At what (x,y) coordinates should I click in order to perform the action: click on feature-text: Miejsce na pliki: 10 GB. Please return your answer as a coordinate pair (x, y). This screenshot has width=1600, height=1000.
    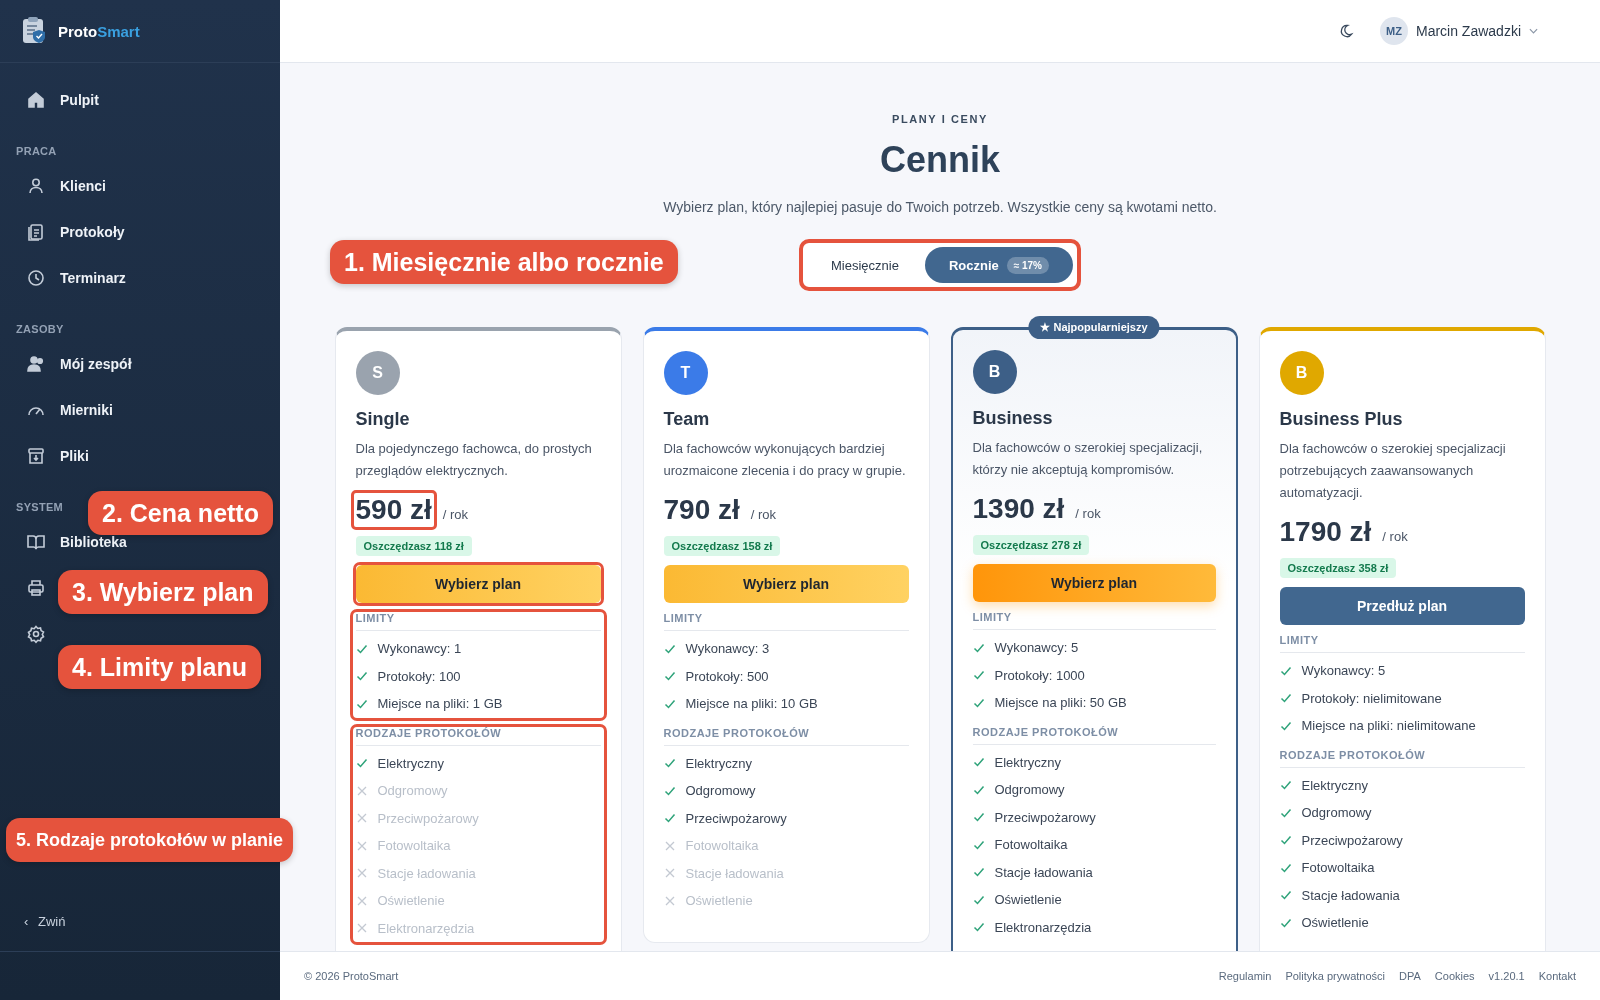
    Looking at the image, I should click on (751, 704).